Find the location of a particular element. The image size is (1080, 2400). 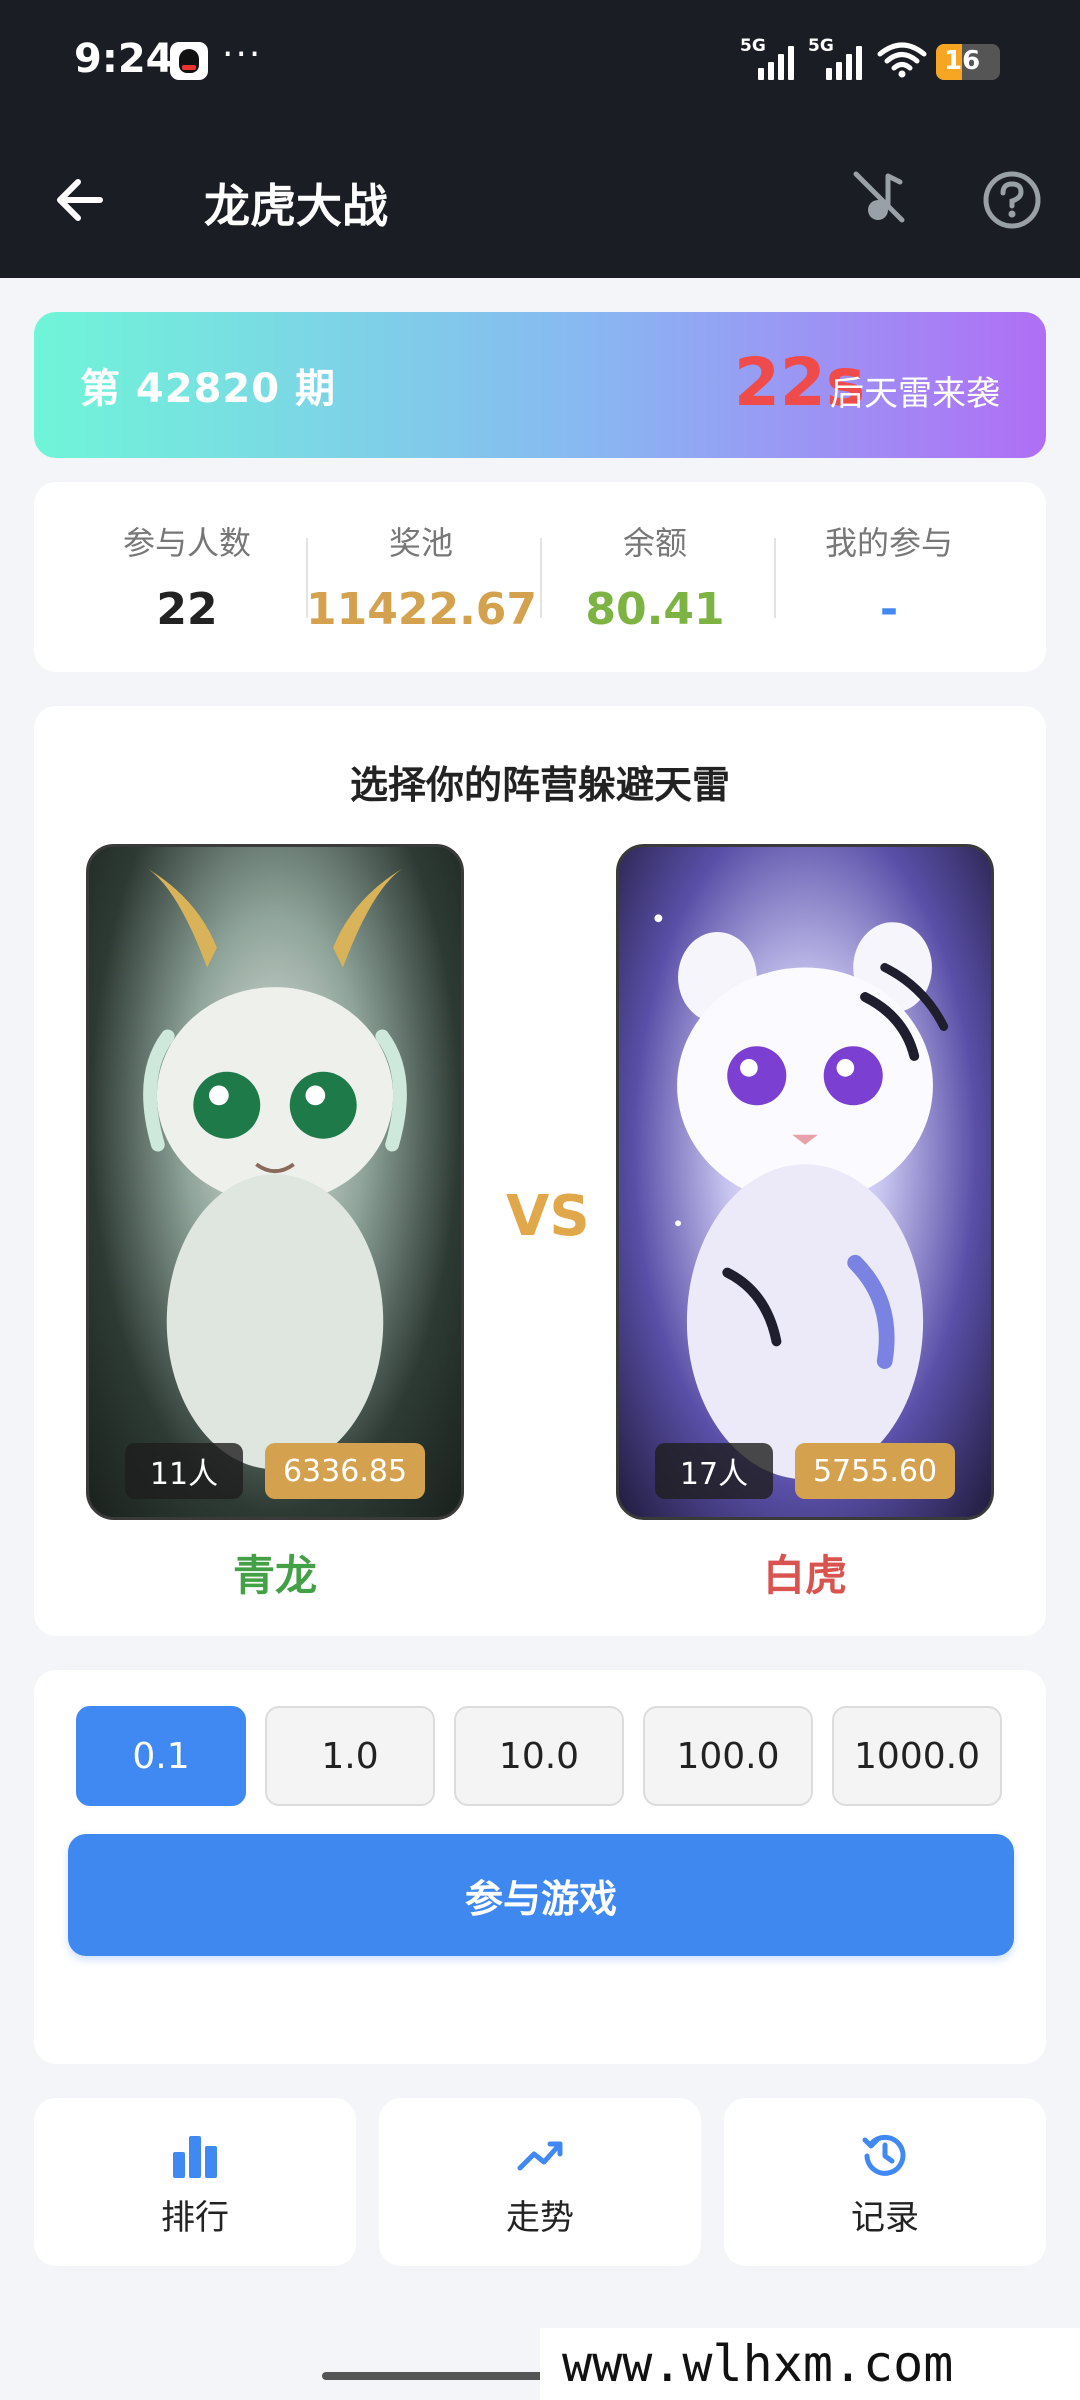

amount-option-1.0: 1.0 is located at coordinates (350, 1756).